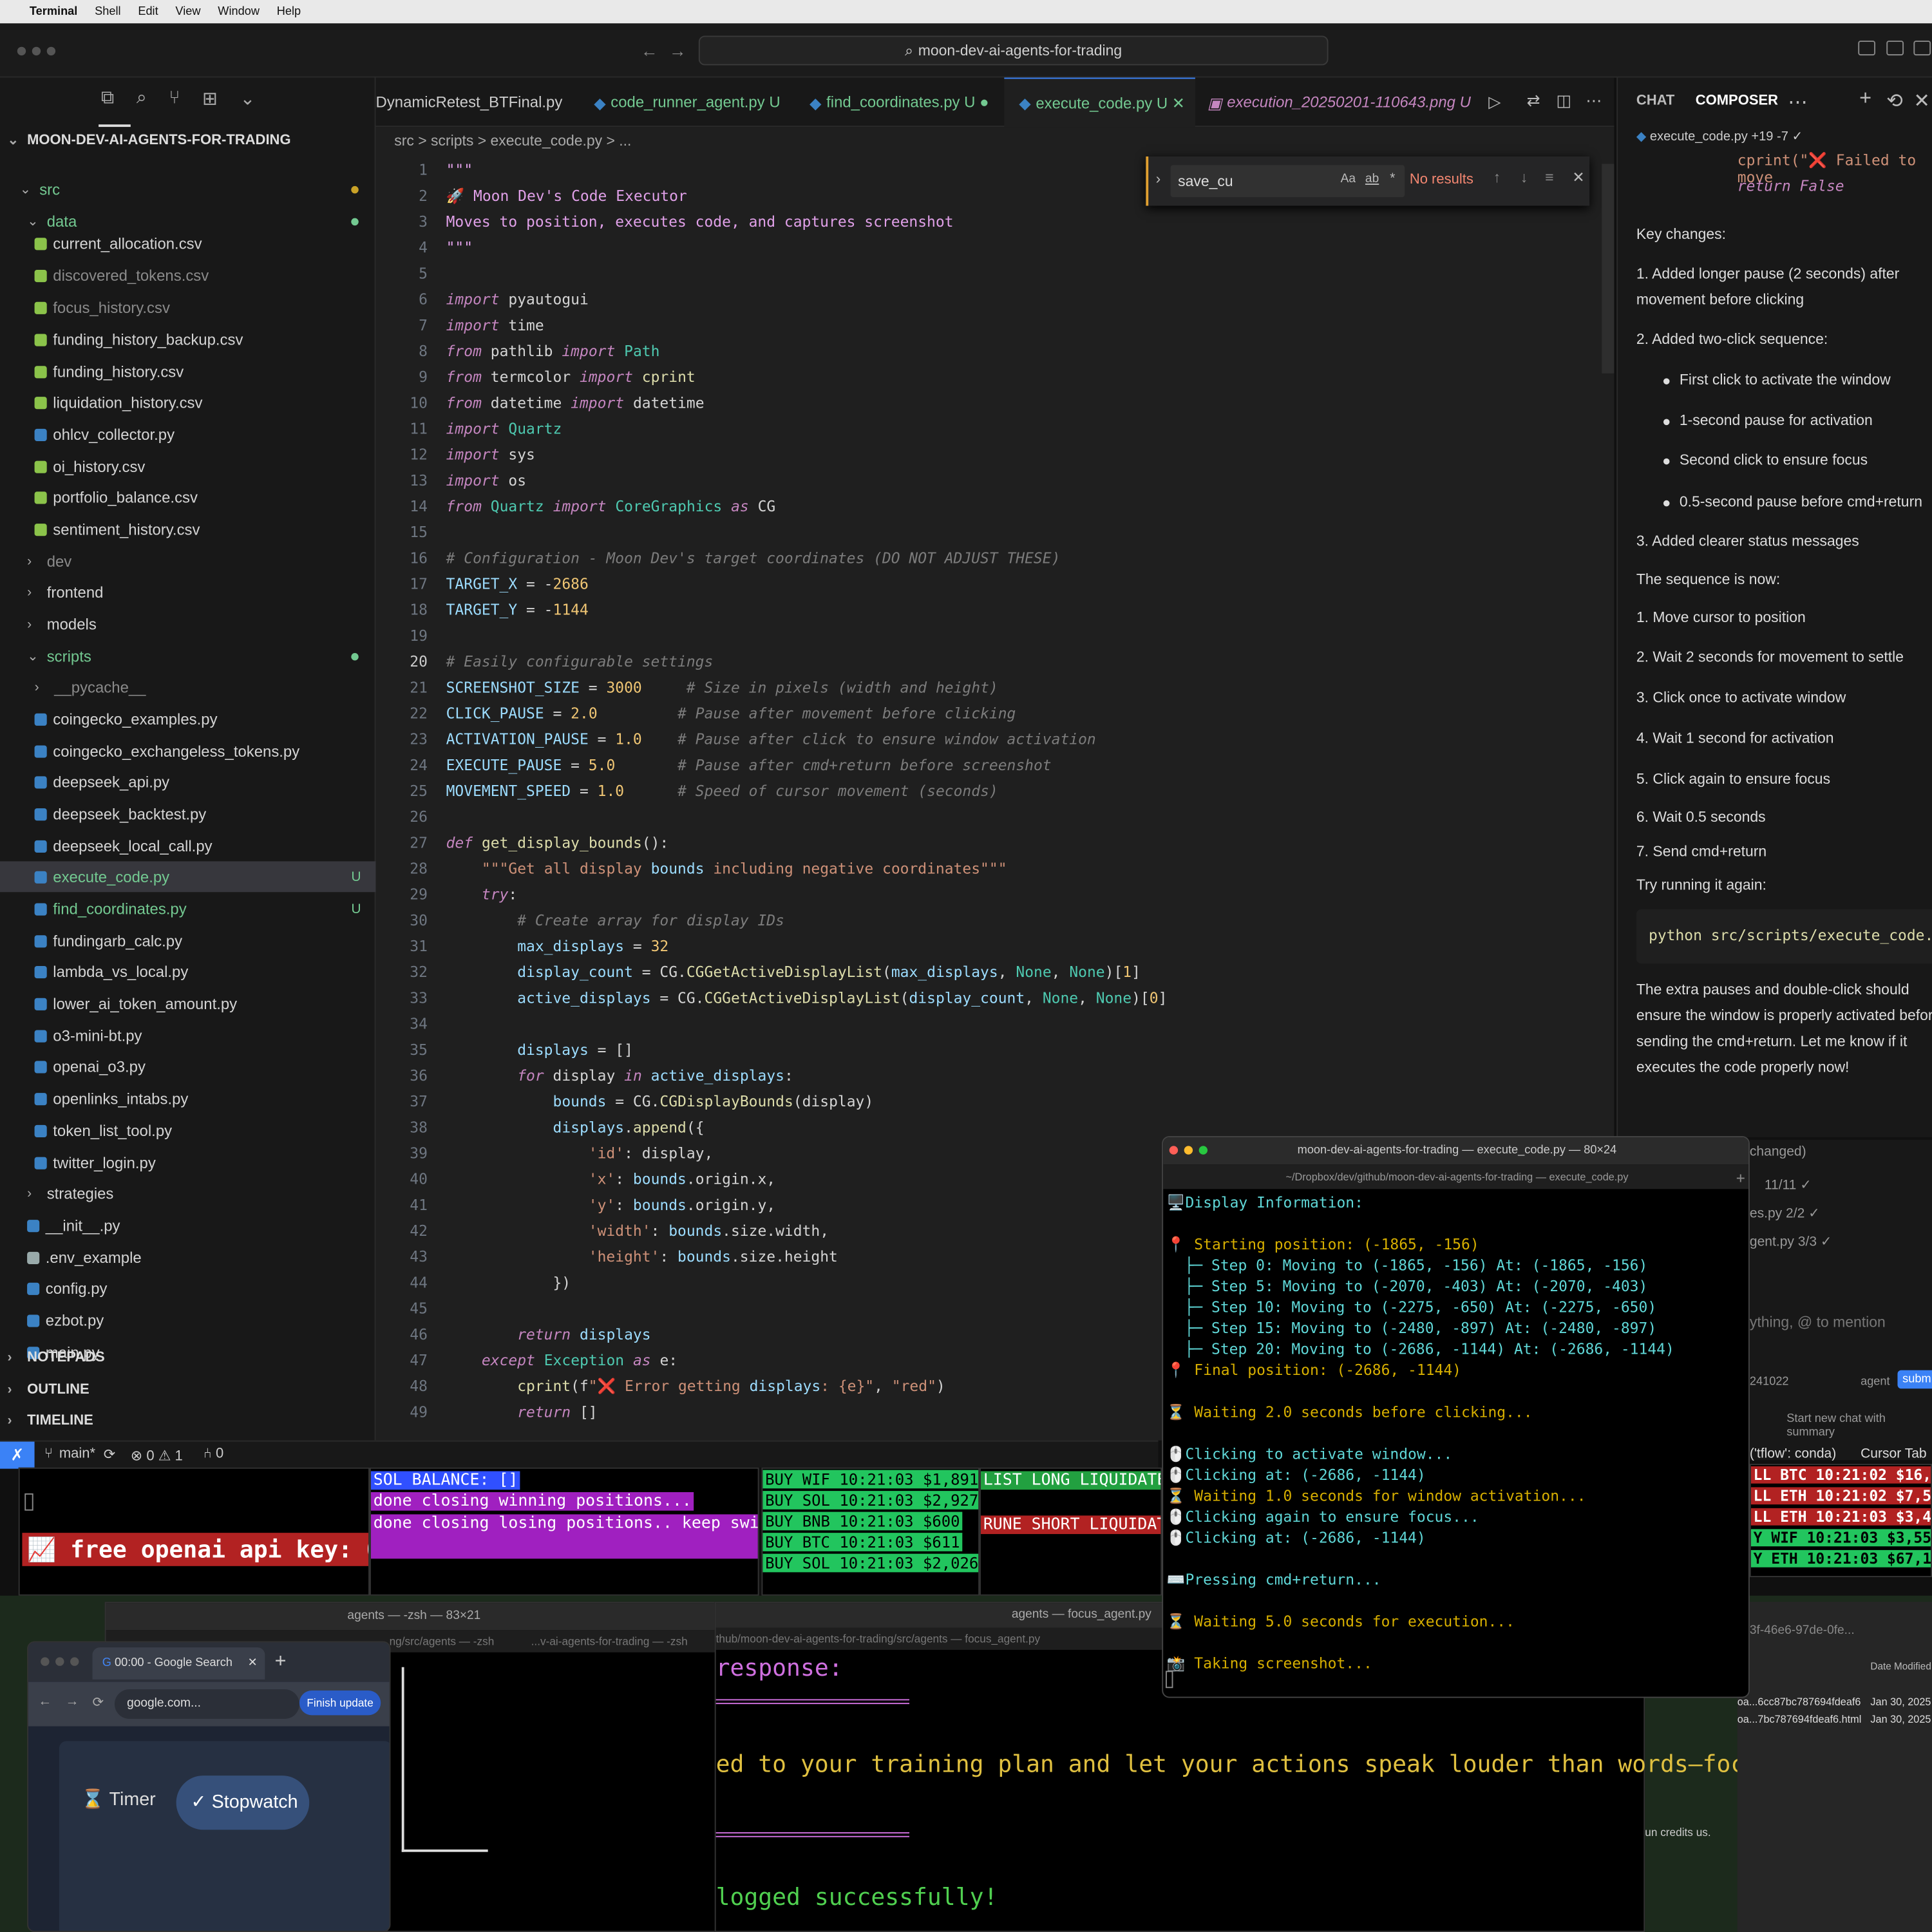  What do you see at coordinates (1865, 99) in the screenshot?
I see `plus-icon: +` at bounding box center [1865, 99].